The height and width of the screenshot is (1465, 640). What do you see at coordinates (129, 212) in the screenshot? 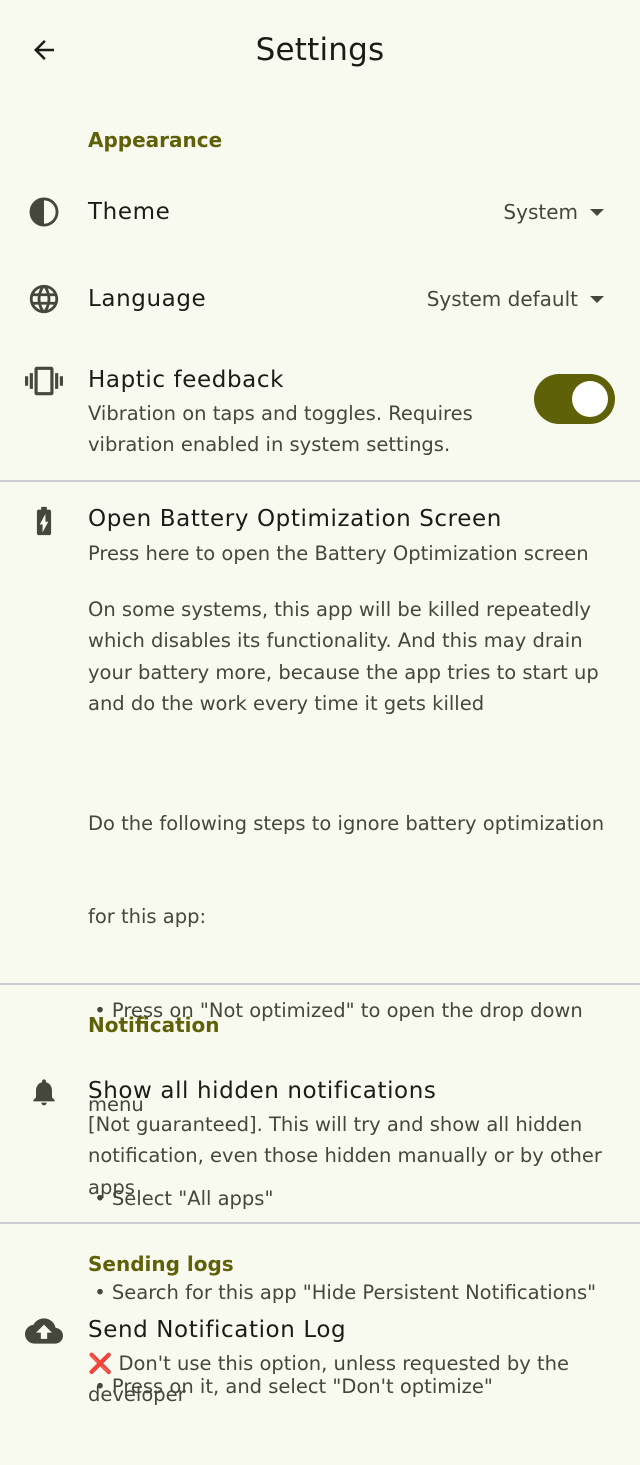
I see `theme-title: Theme` at bounding box center [129, 212].